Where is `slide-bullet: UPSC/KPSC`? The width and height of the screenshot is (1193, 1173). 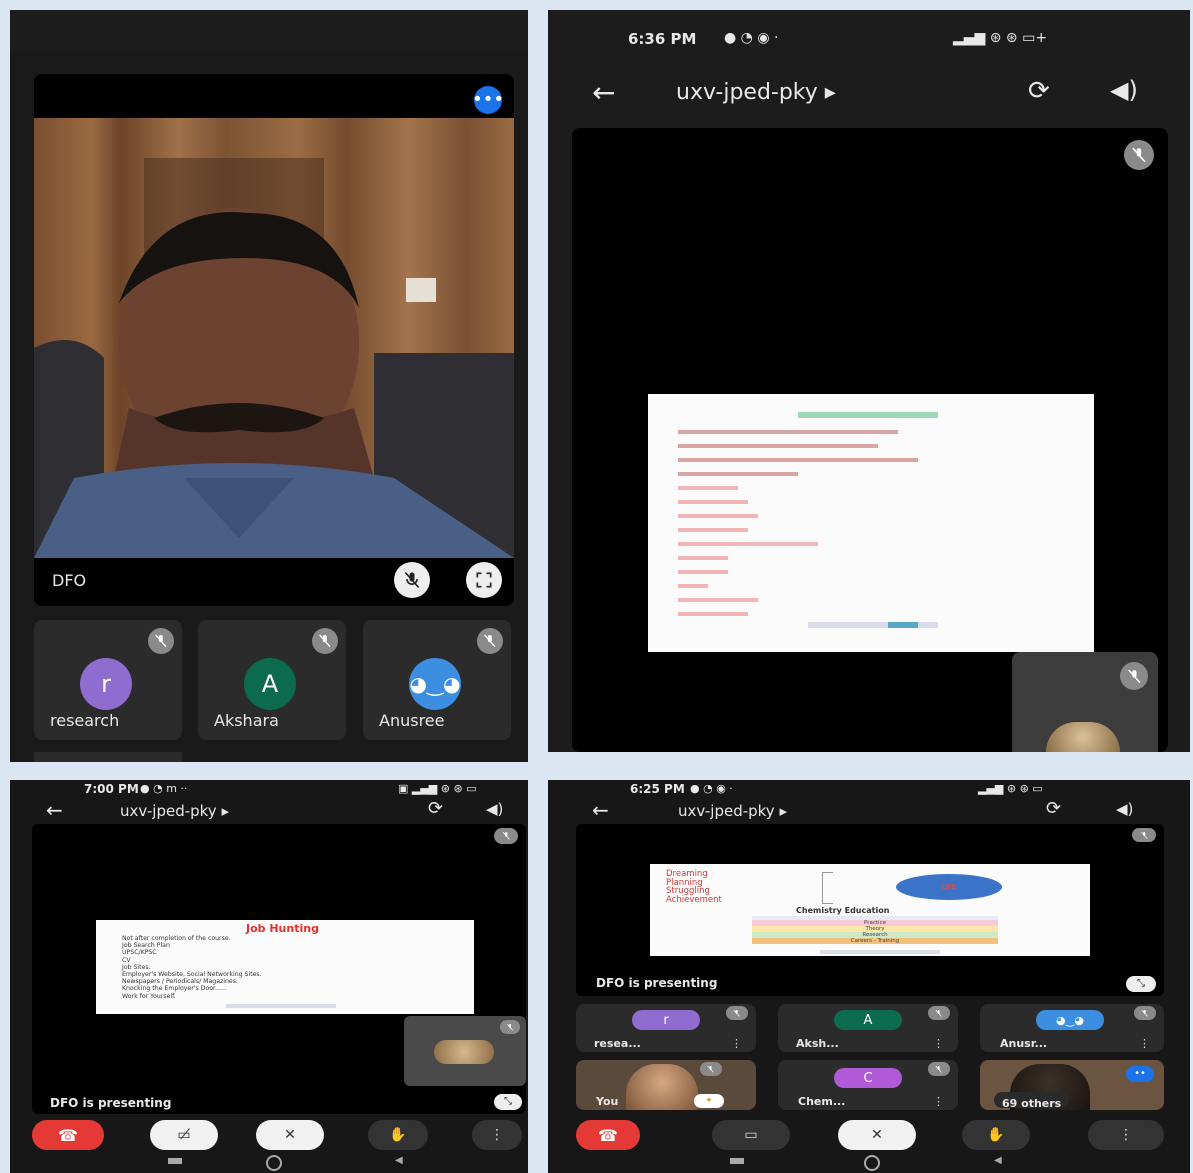
slide-bullet: UPSC/KPSC is located at coordinates (139, 953).